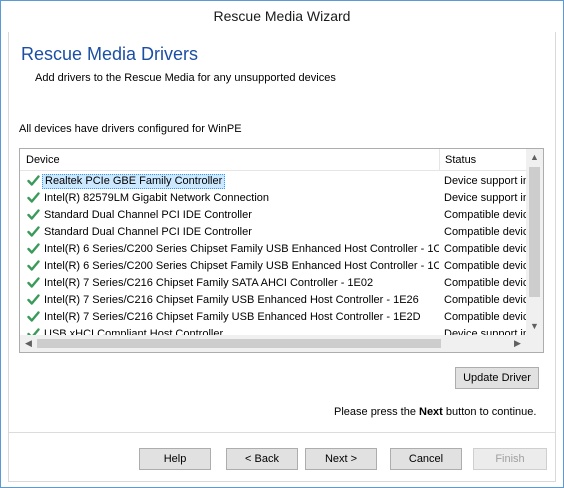  Describe the element at coordinates (426, 459) in the screenshot. I see `cancel-button: Cancel` at that location.